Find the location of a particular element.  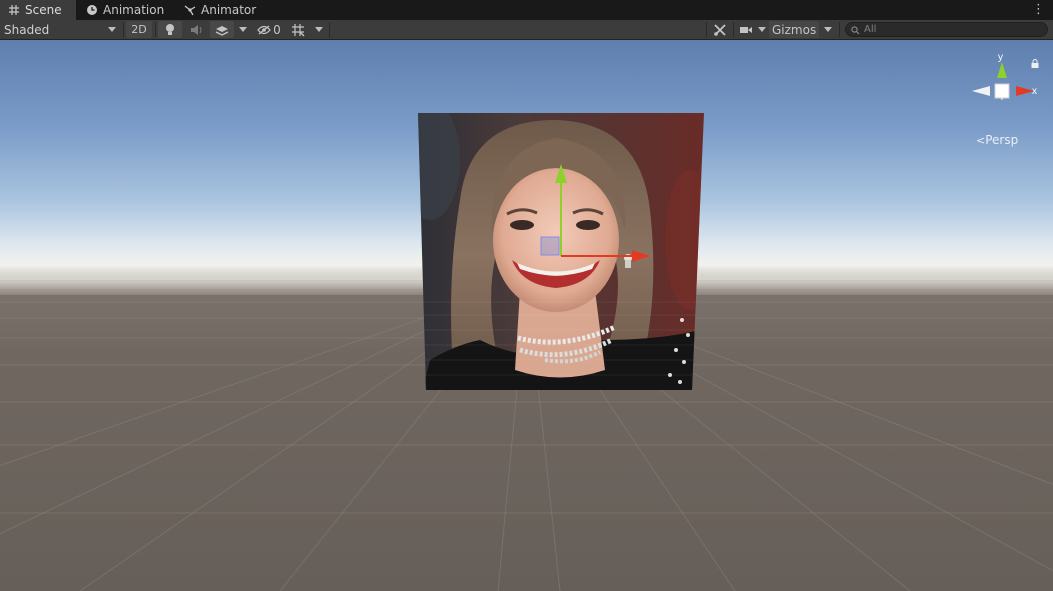

tools-button is located at coordinates (720, 29).